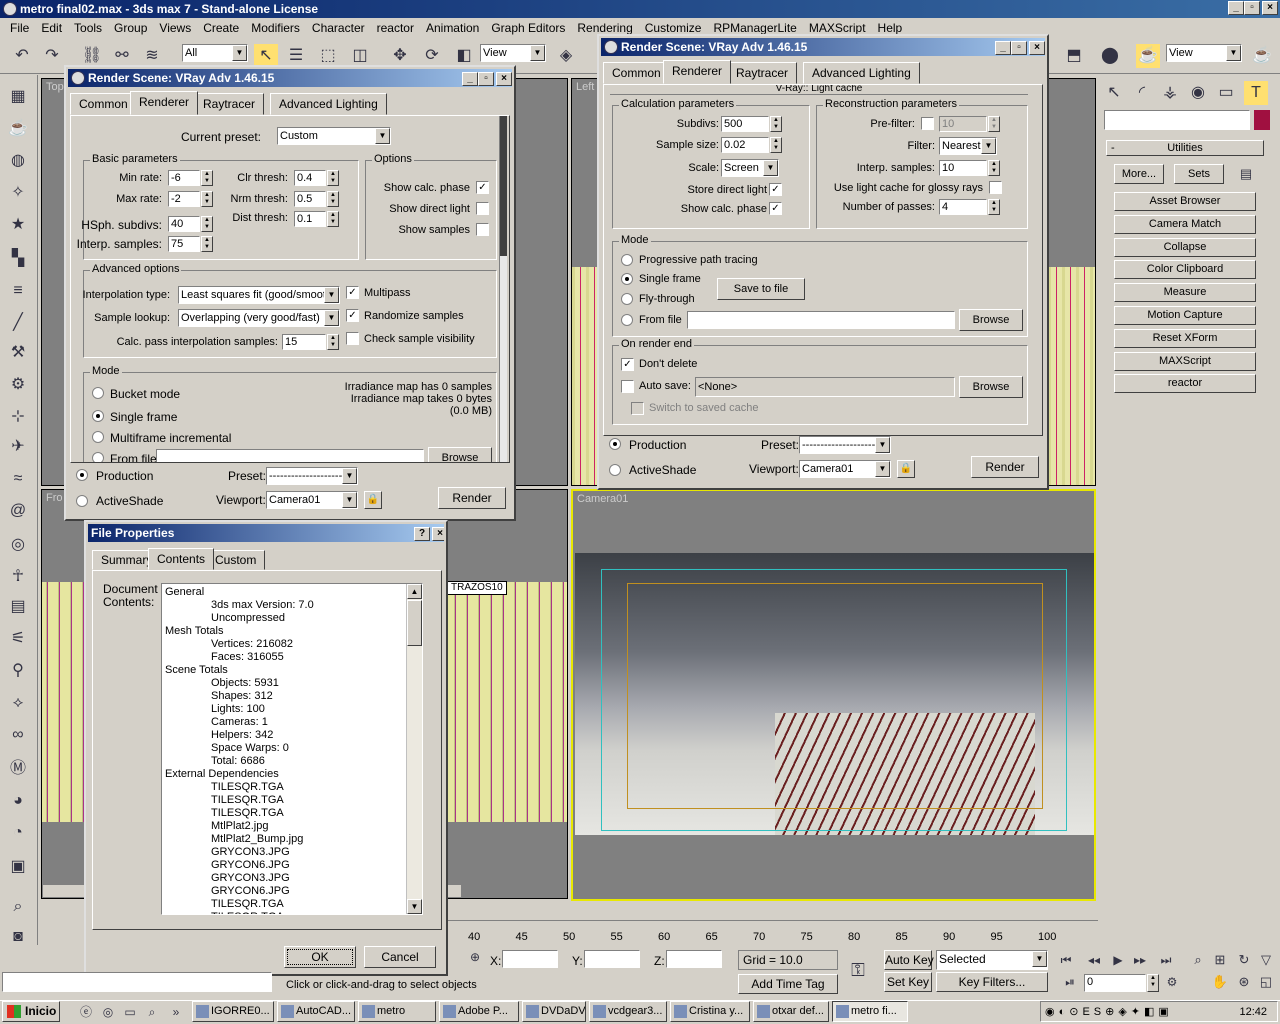  I want to click on x-coord-field, so click(530, 959).